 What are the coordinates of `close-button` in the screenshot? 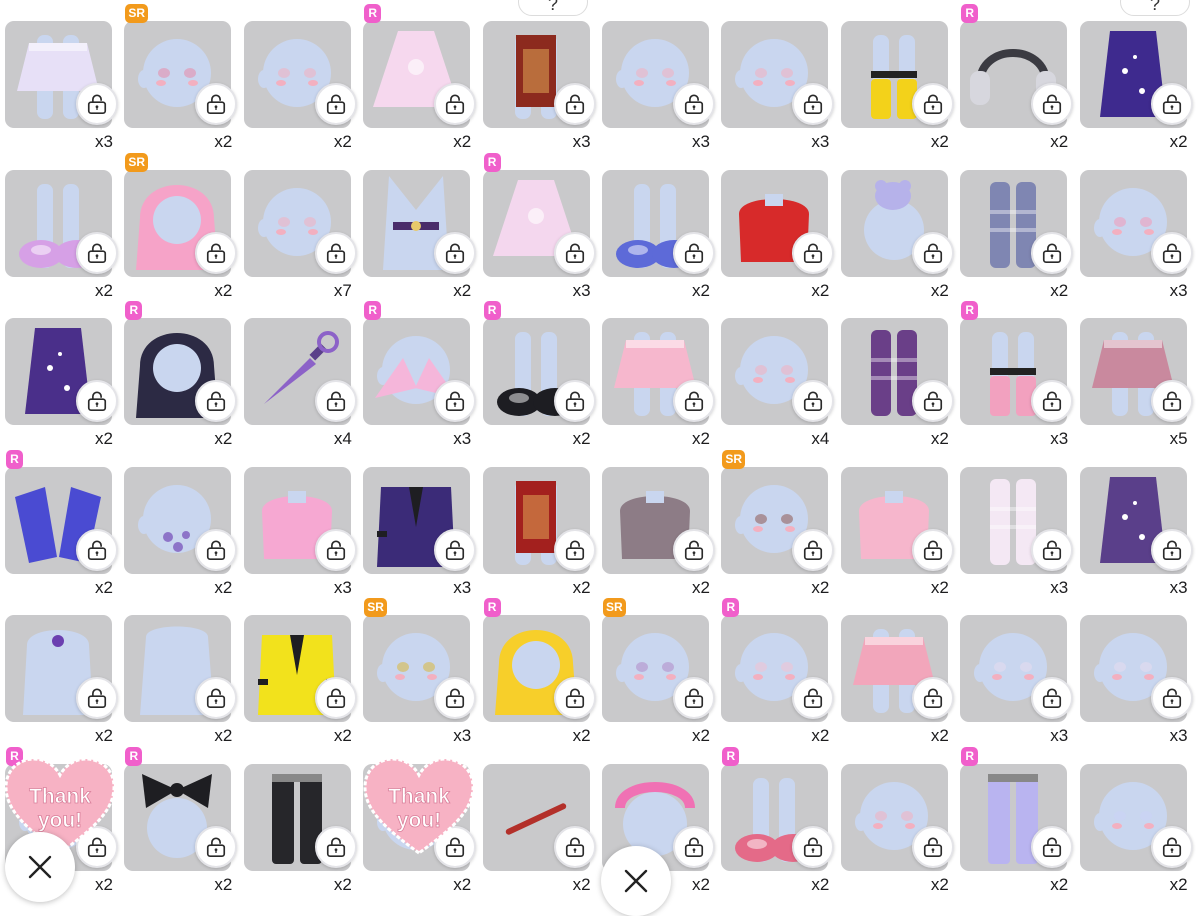 It's located at (636, 881).